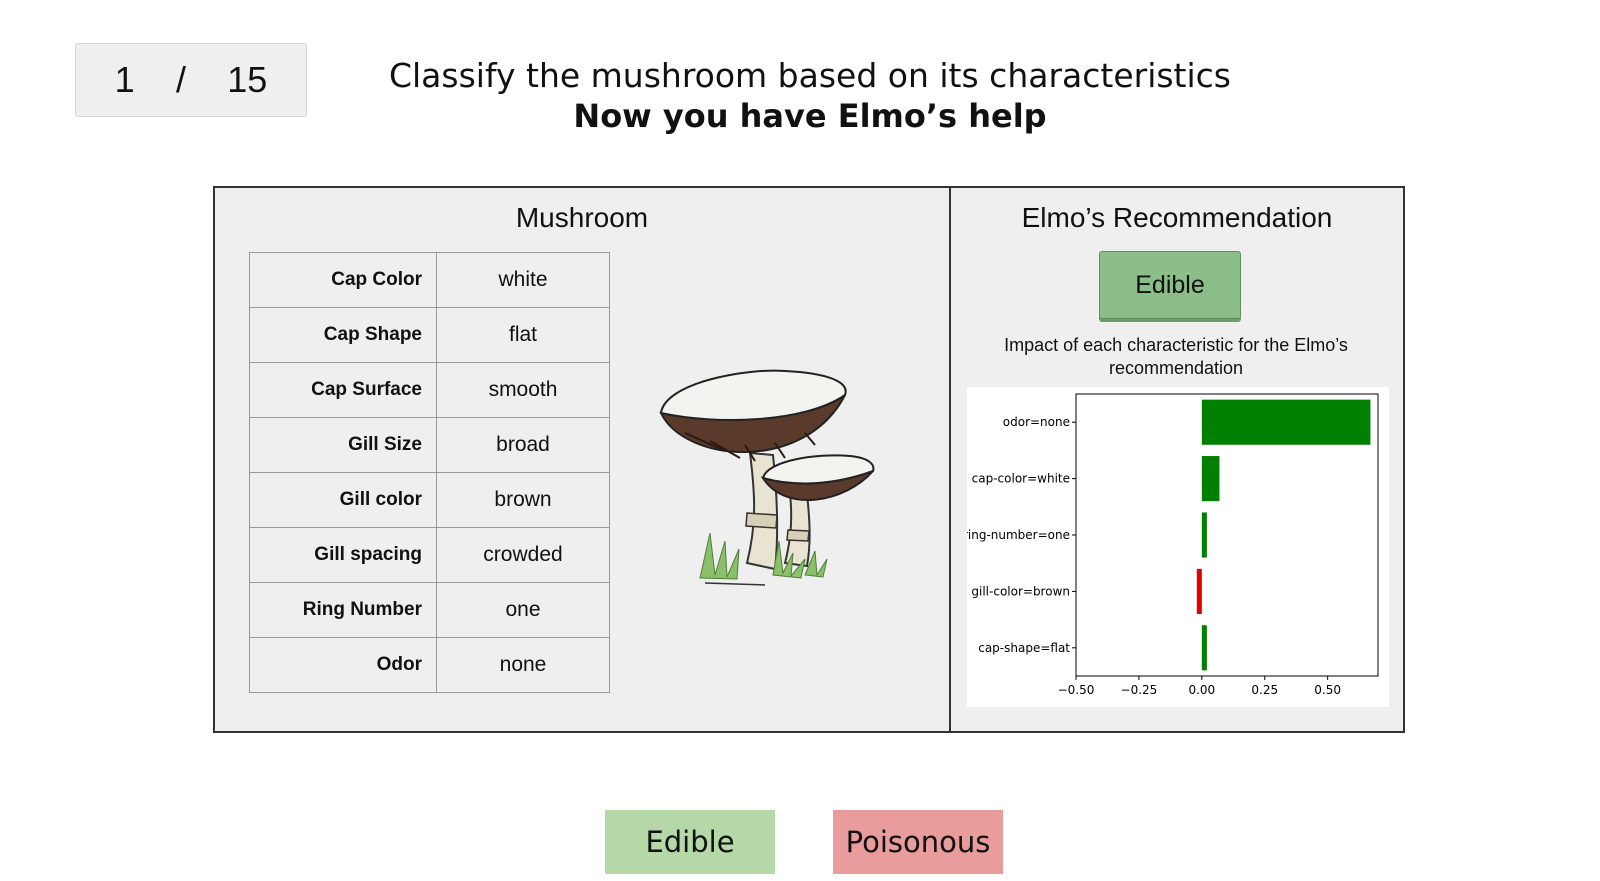 This screenshot has width=1600, height=881. Describe the element at coordinates (523, 280) in the screenshot. I see `feature-value: white` at that location.